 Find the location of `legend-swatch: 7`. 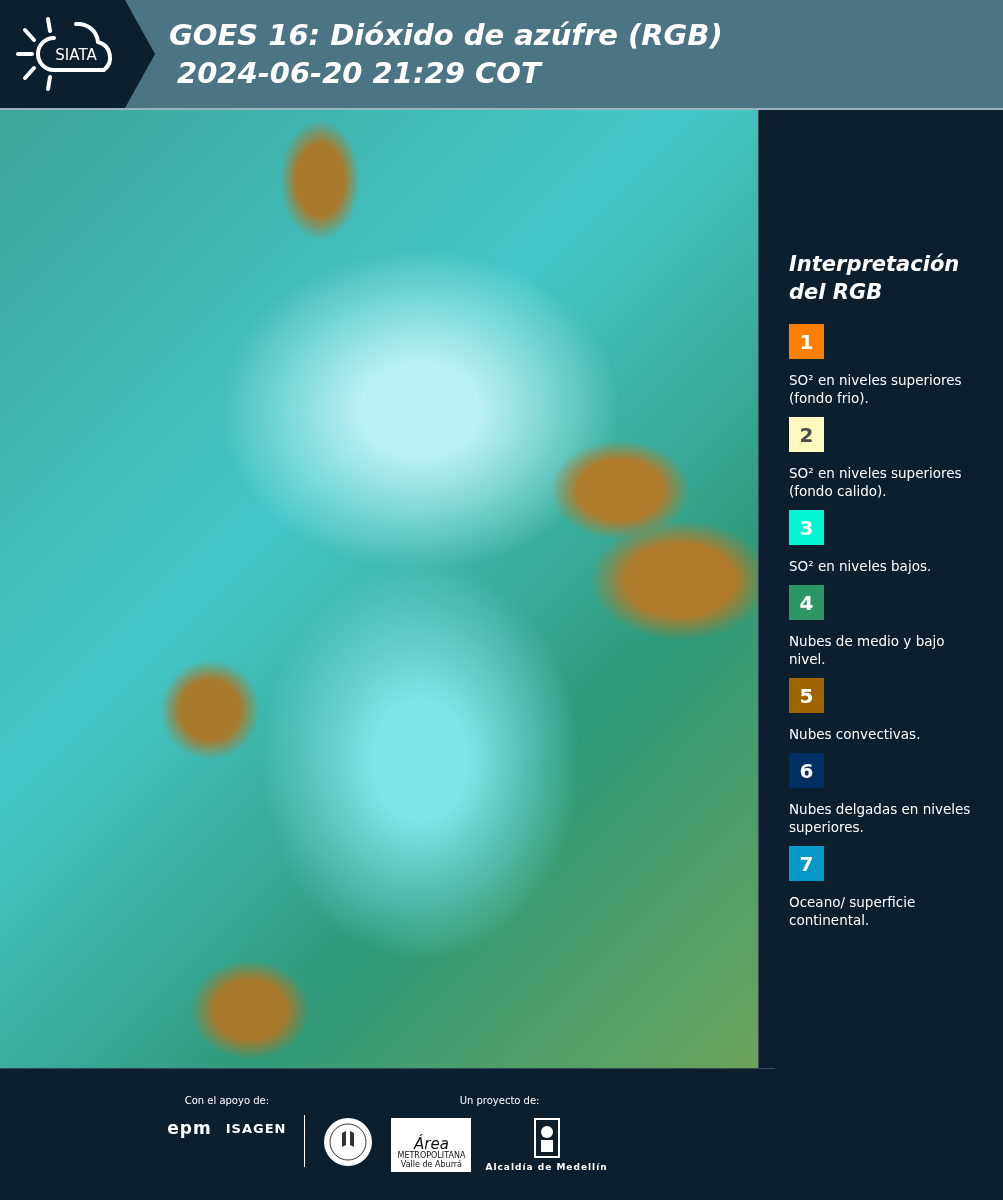

legend-swatch: 7 is located at coordinates (806, 863).